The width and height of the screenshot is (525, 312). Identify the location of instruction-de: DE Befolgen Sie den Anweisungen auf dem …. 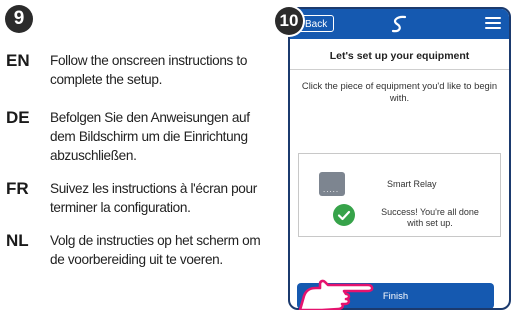
(136, 136).